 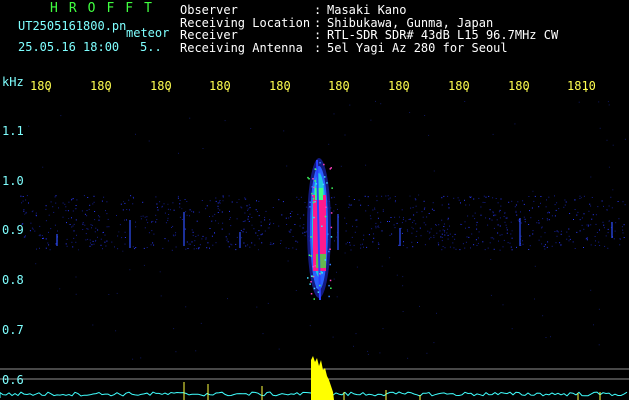 What do you see at coordinates (410, 22) in the screenshot?
I see `info-value: Shibukawa, Gunma, Japan` at bounding box center [410, 22].